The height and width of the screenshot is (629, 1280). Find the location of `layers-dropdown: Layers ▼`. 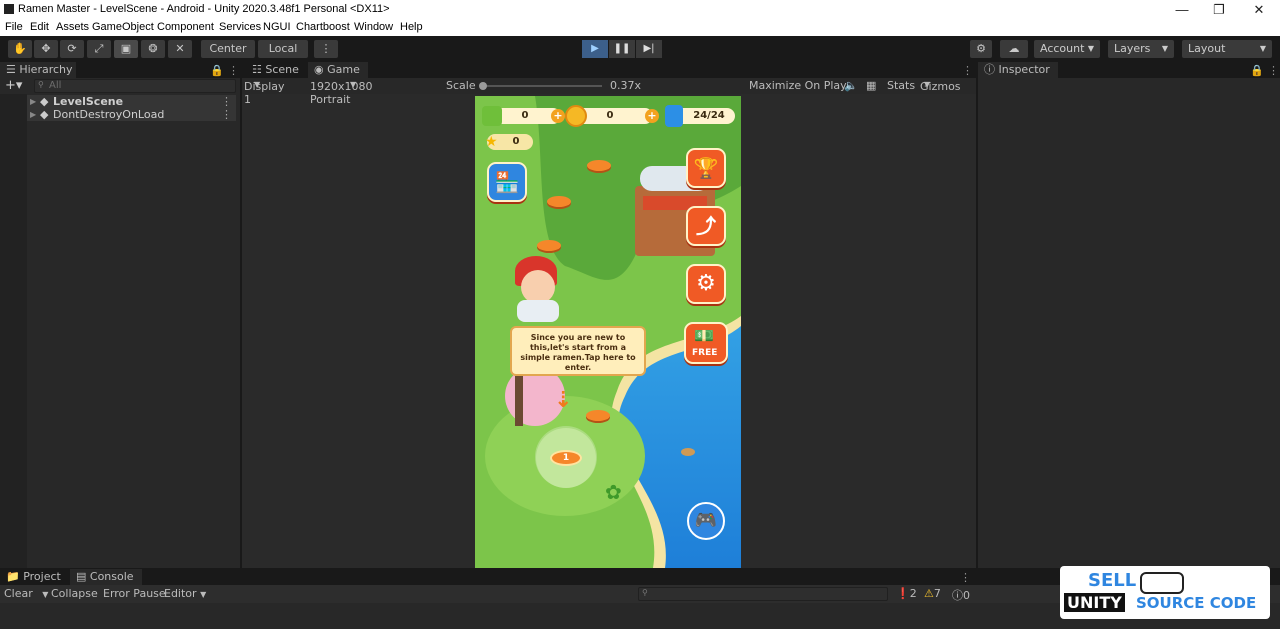

layers-dropdown: Layers ▼ is located at coordinates (1141, 49).